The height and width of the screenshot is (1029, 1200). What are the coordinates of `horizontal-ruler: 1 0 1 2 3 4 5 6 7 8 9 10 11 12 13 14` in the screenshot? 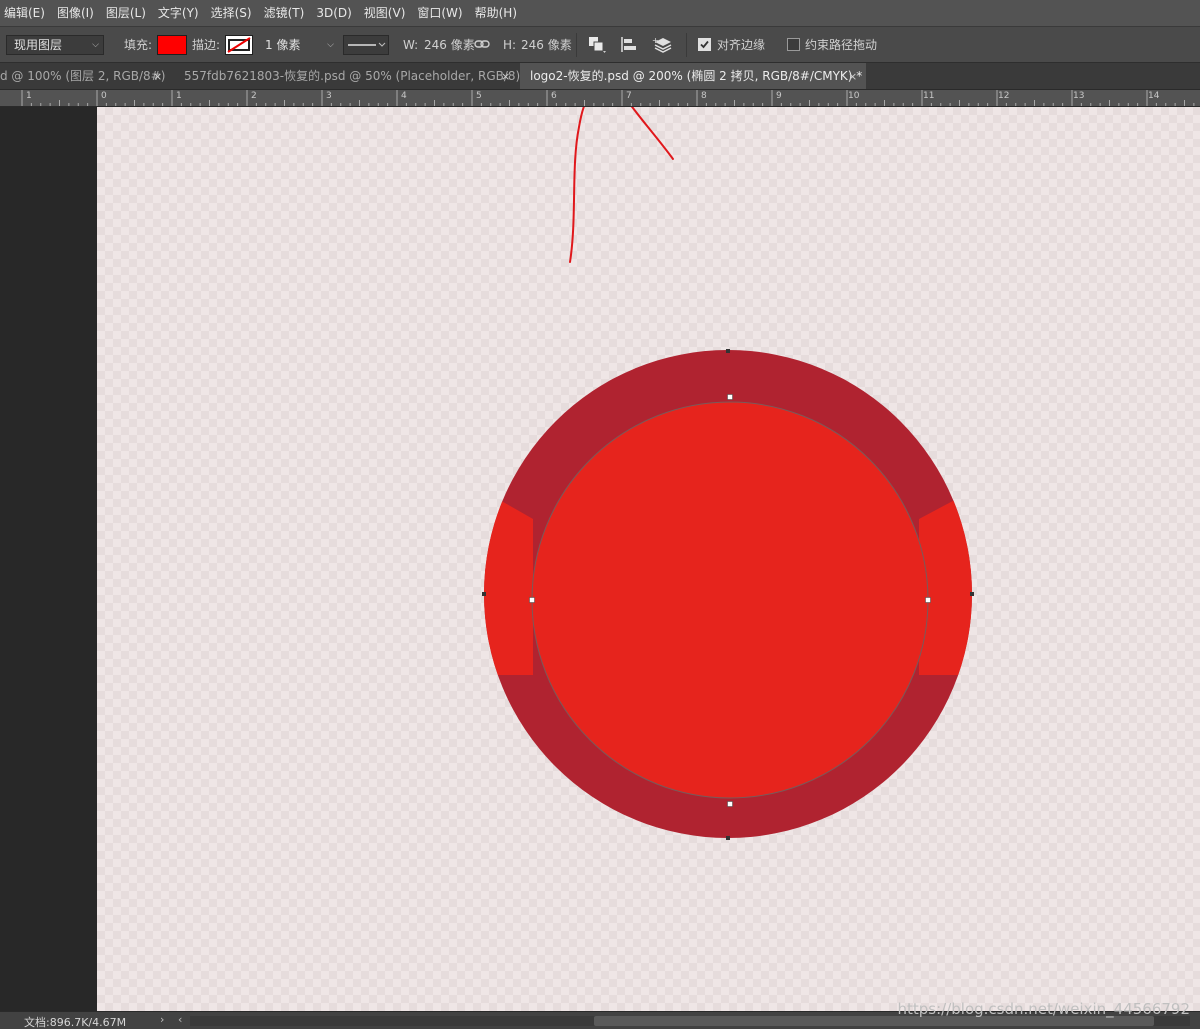 It's located at (600, 98).